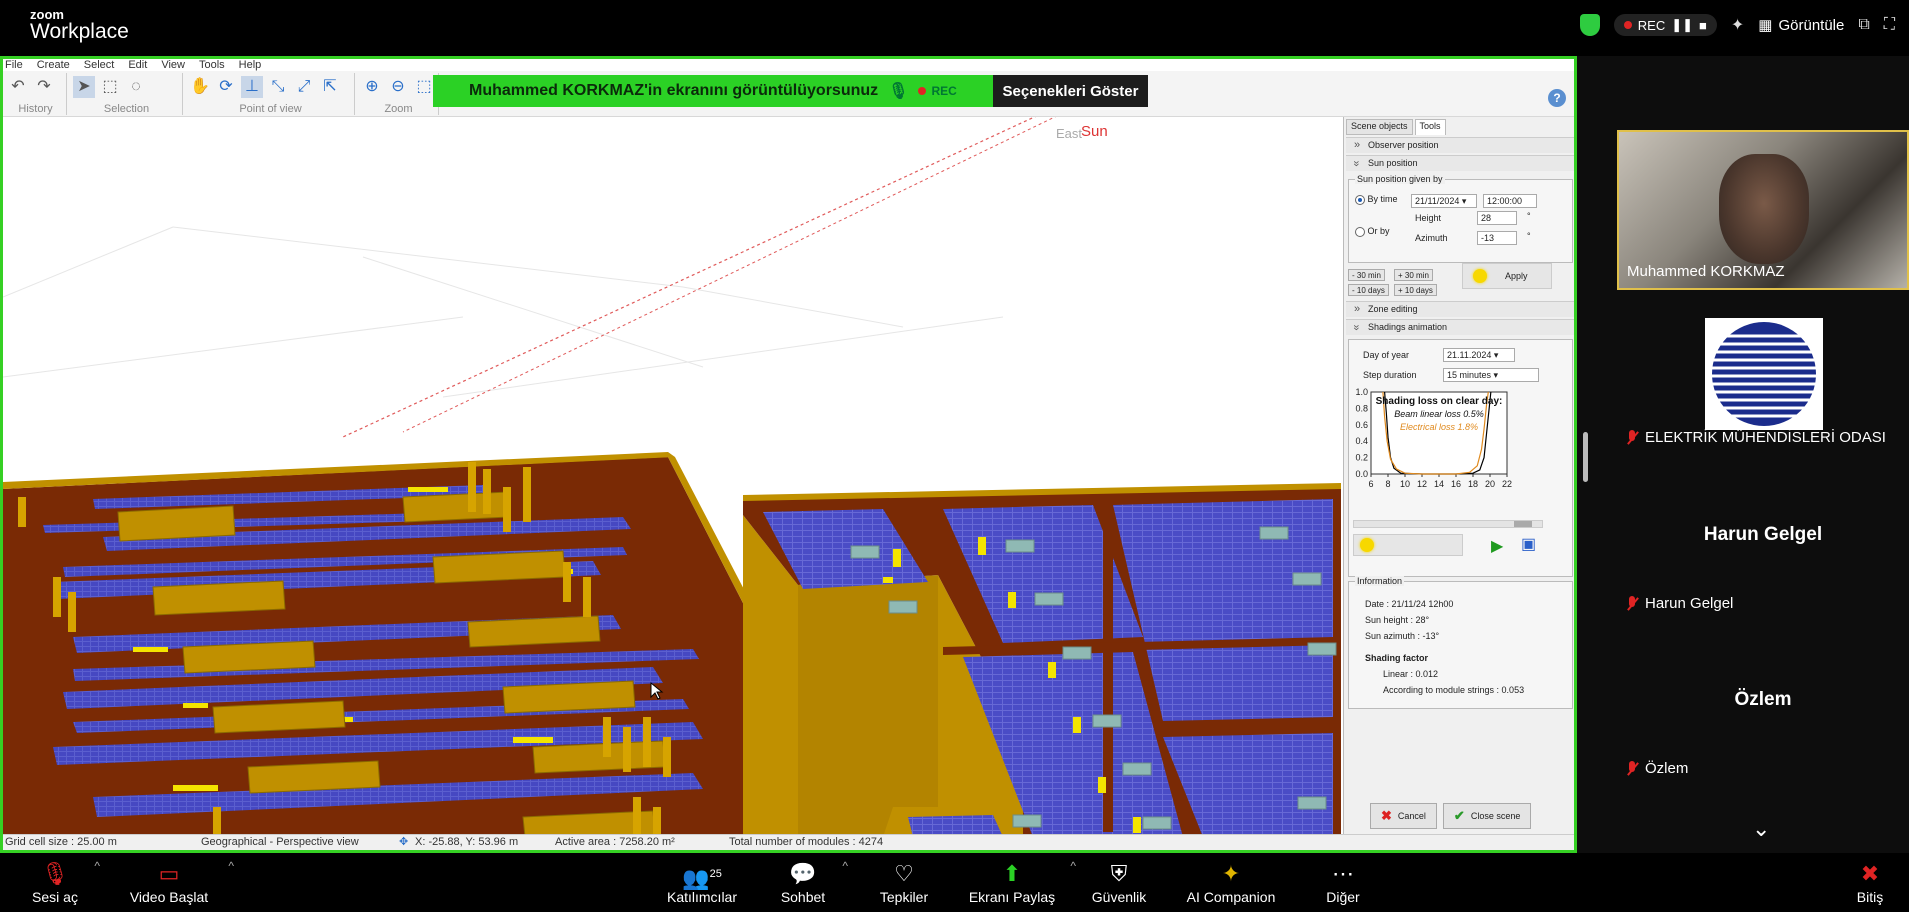 The width and height of the screenshot is (1909, 912). What do you see at coordinates (1528, 544) in the screenshot?
I see `save-icon: ▣` at bounding box center [1528, 544].